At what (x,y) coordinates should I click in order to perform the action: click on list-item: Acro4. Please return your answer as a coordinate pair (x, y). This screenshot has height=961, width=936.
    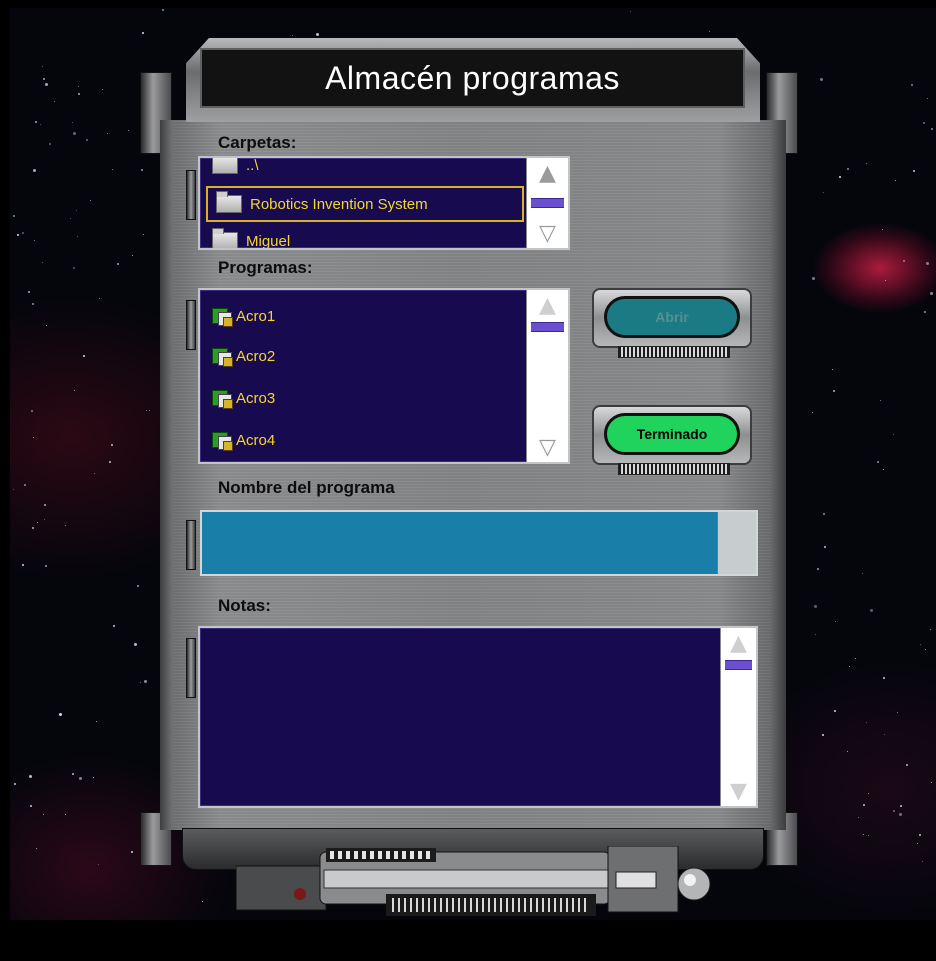
    Looking at the image, I should click on (244, 440).